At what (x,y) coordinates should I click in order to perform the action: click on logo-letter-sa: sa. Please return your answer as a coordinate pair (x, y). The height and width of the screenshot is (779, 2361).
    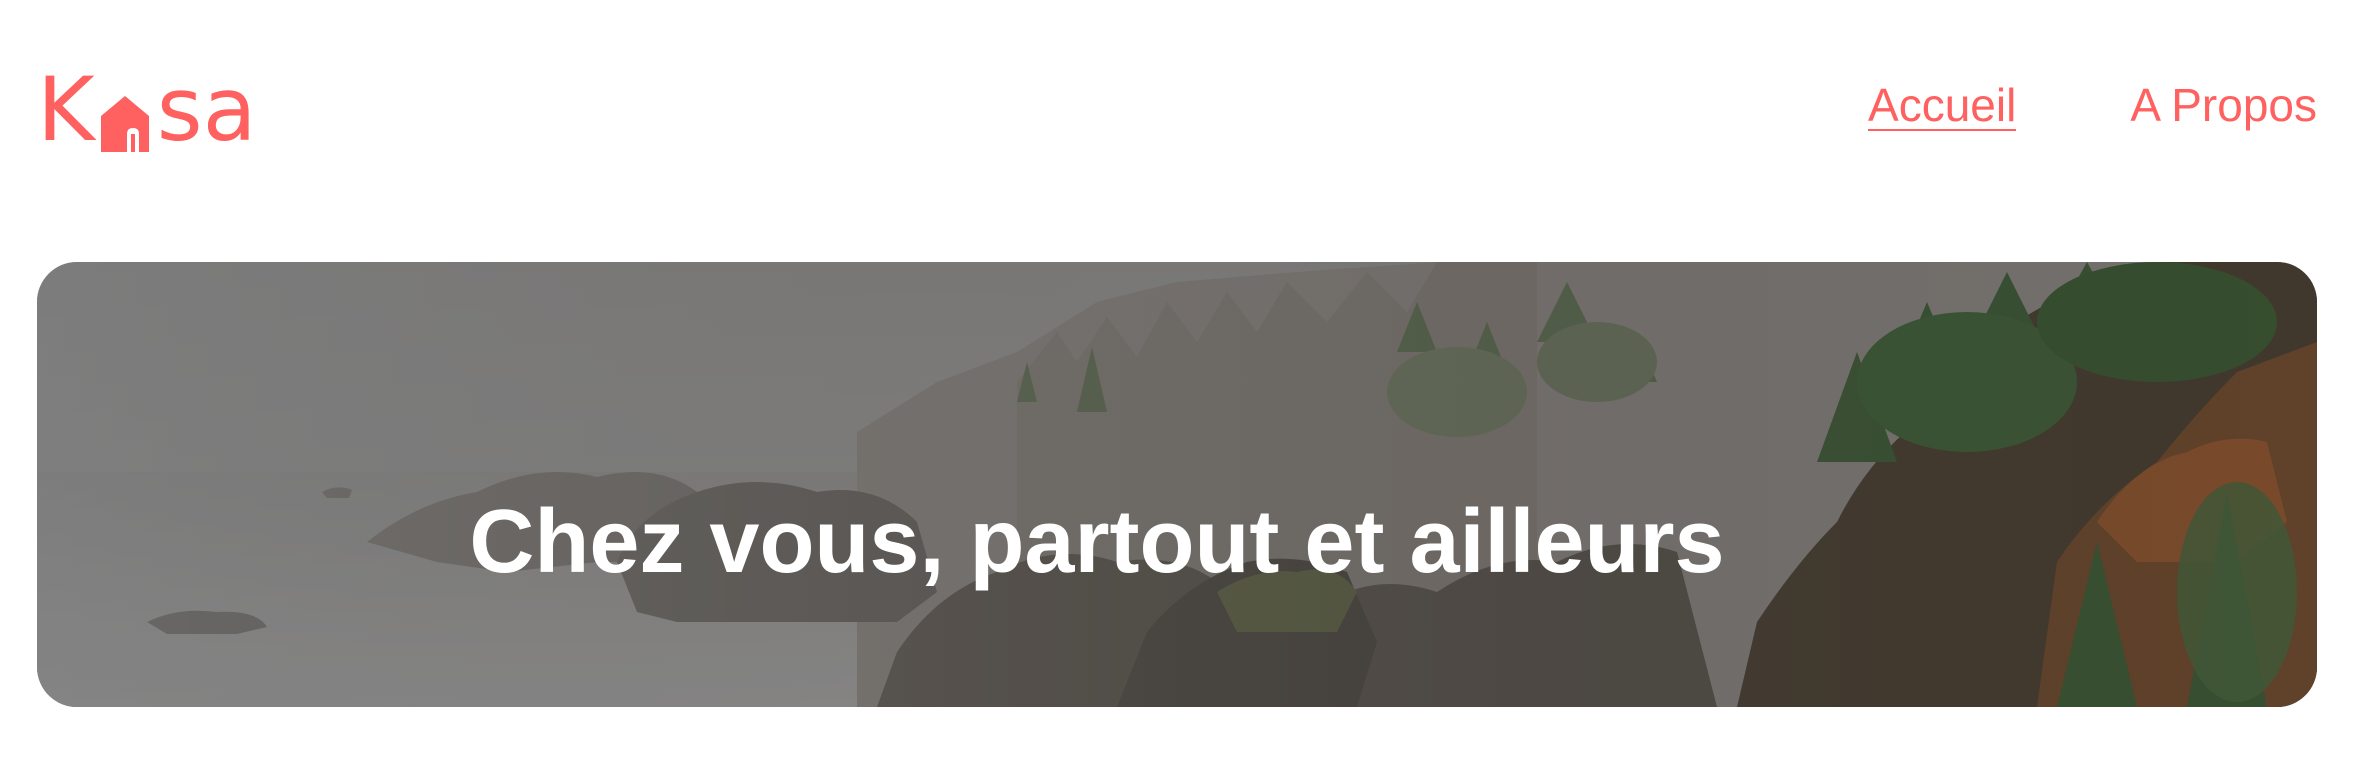
    Looking at the image, I should click on (206, 109).